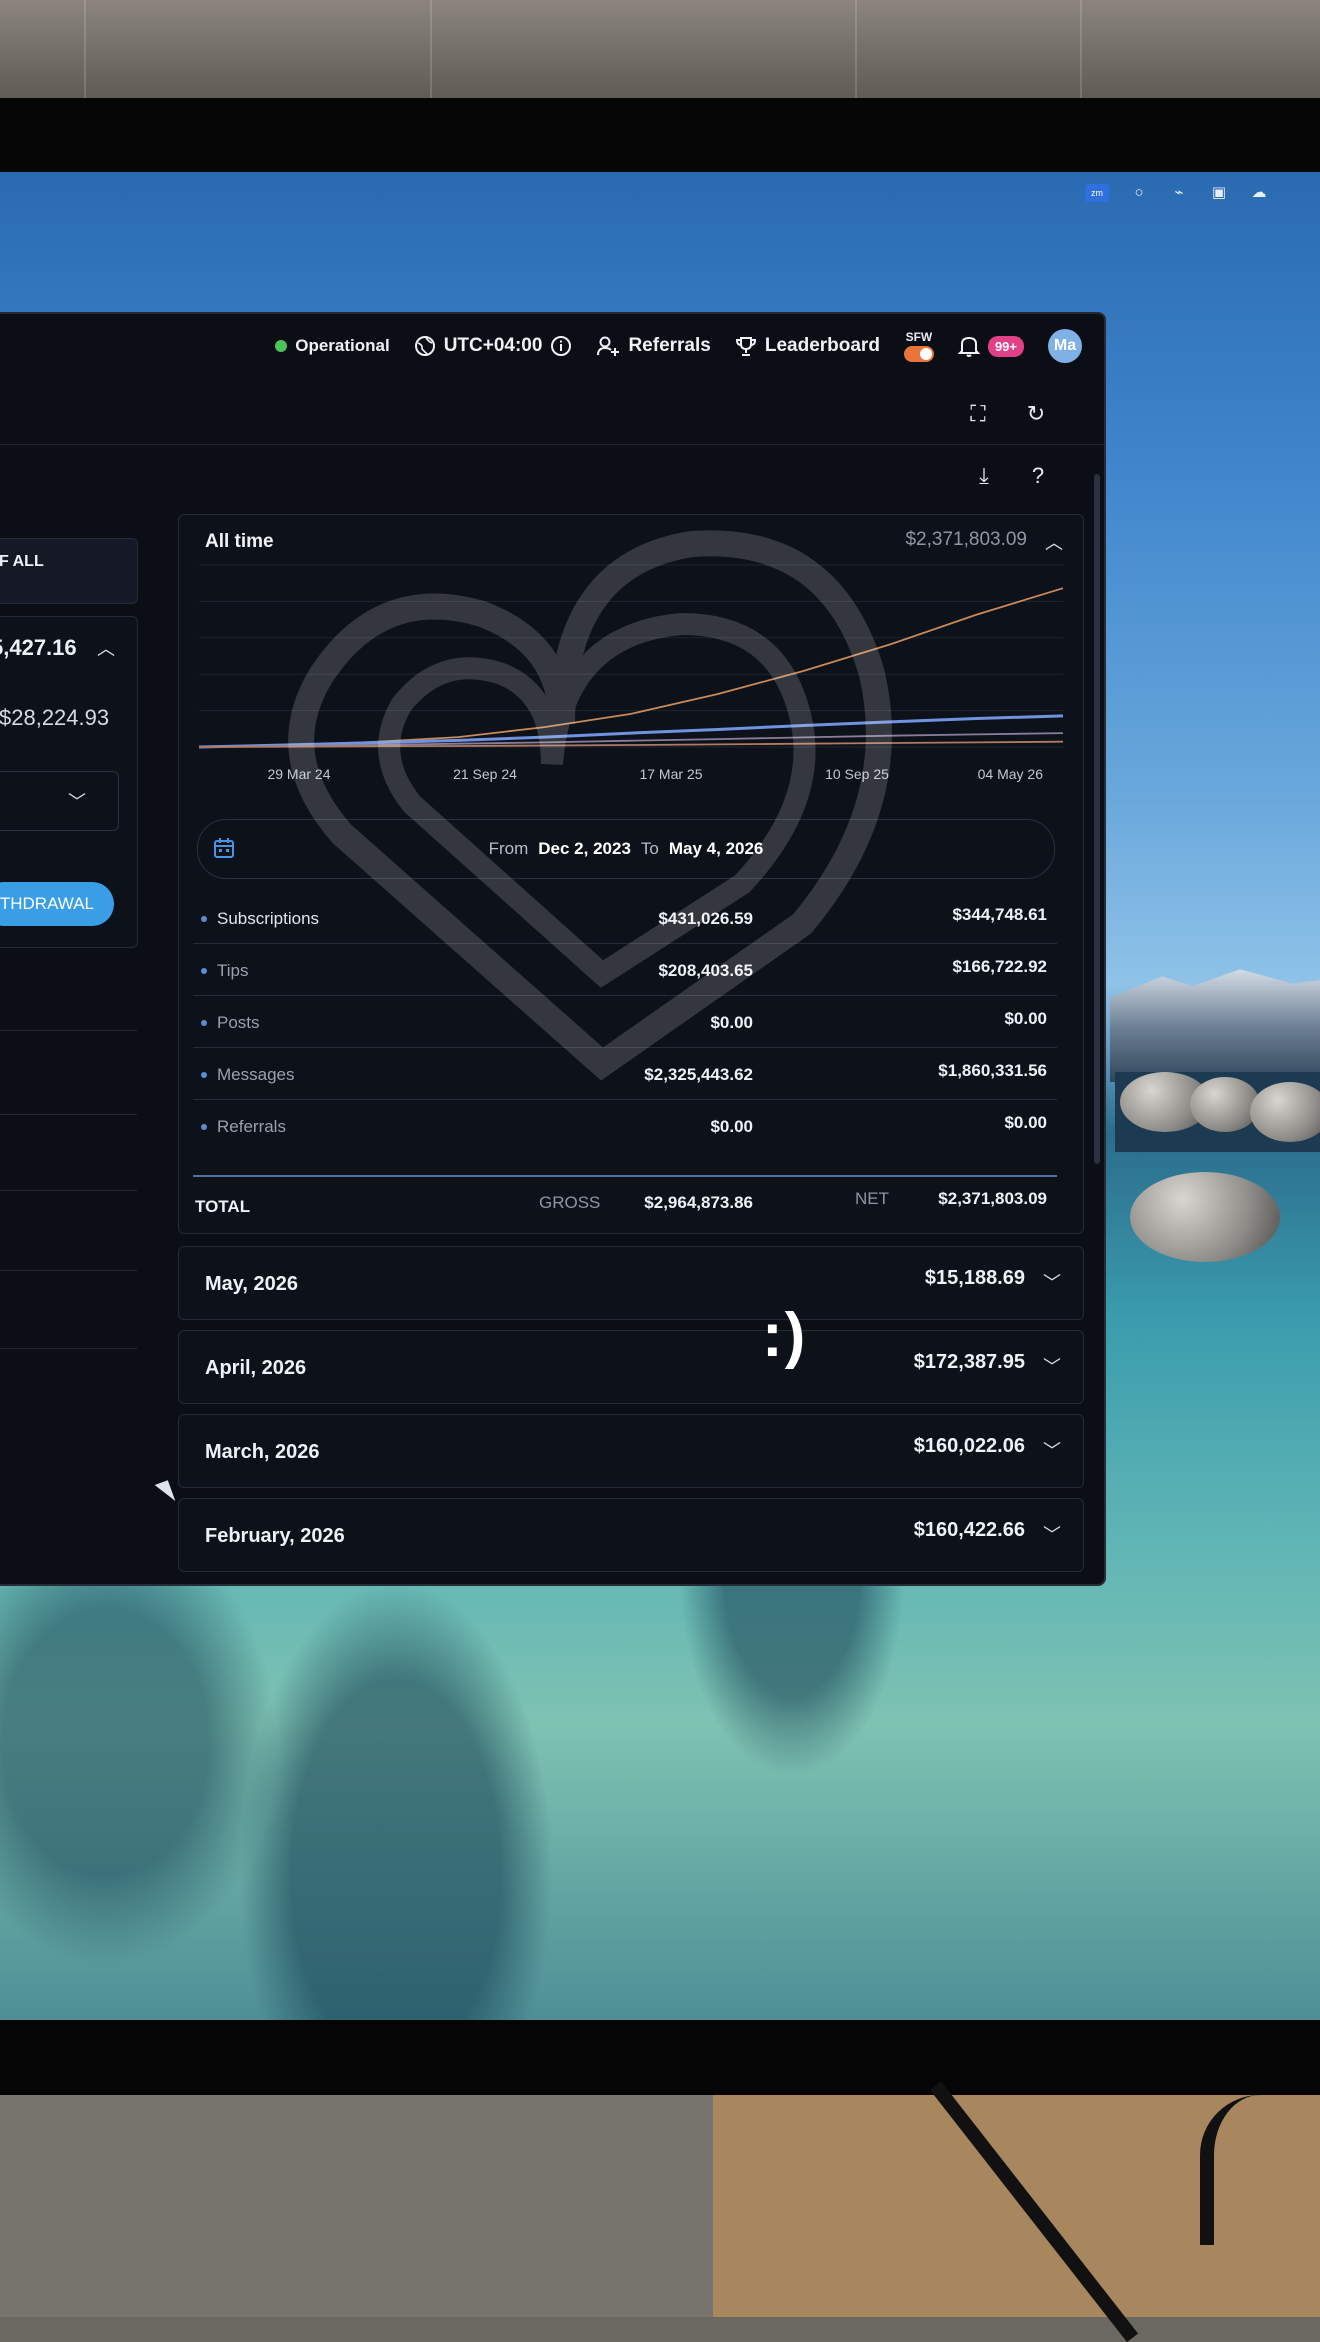 This screenshot has width=1320, height=2342. I want to click on vertical-scrollbar, so click(1097, 819).